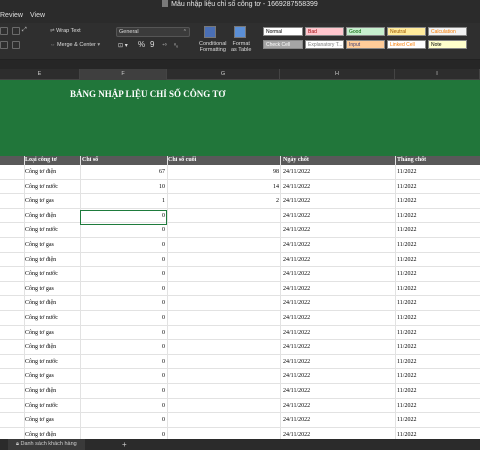  What do you see at coordinates (16, 31) in the screenshot?
I see `align-icon` at bounding box center [16, 31].